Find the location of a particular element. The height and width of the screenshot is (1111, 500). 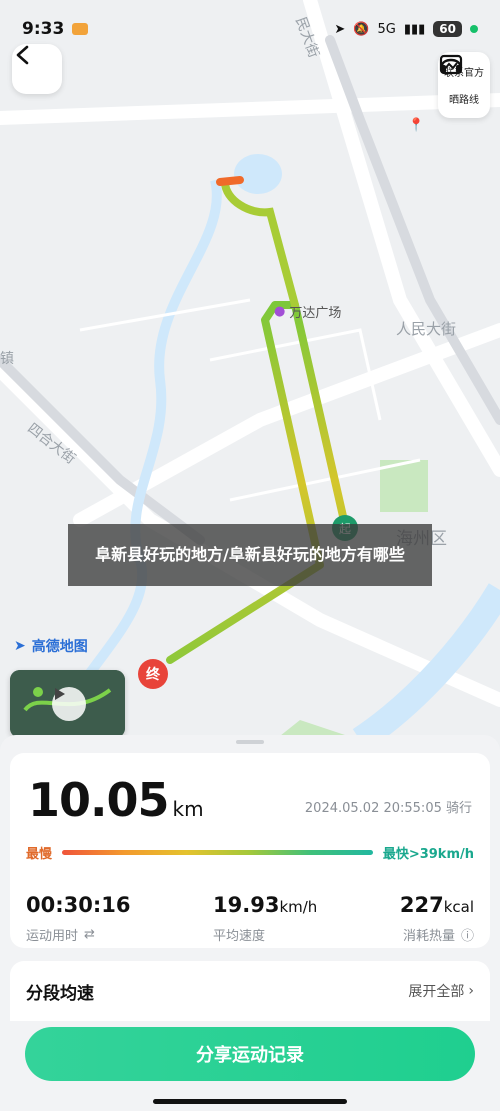

share-record-button: 分享运动记录 is located at coordinates (250, 1054).